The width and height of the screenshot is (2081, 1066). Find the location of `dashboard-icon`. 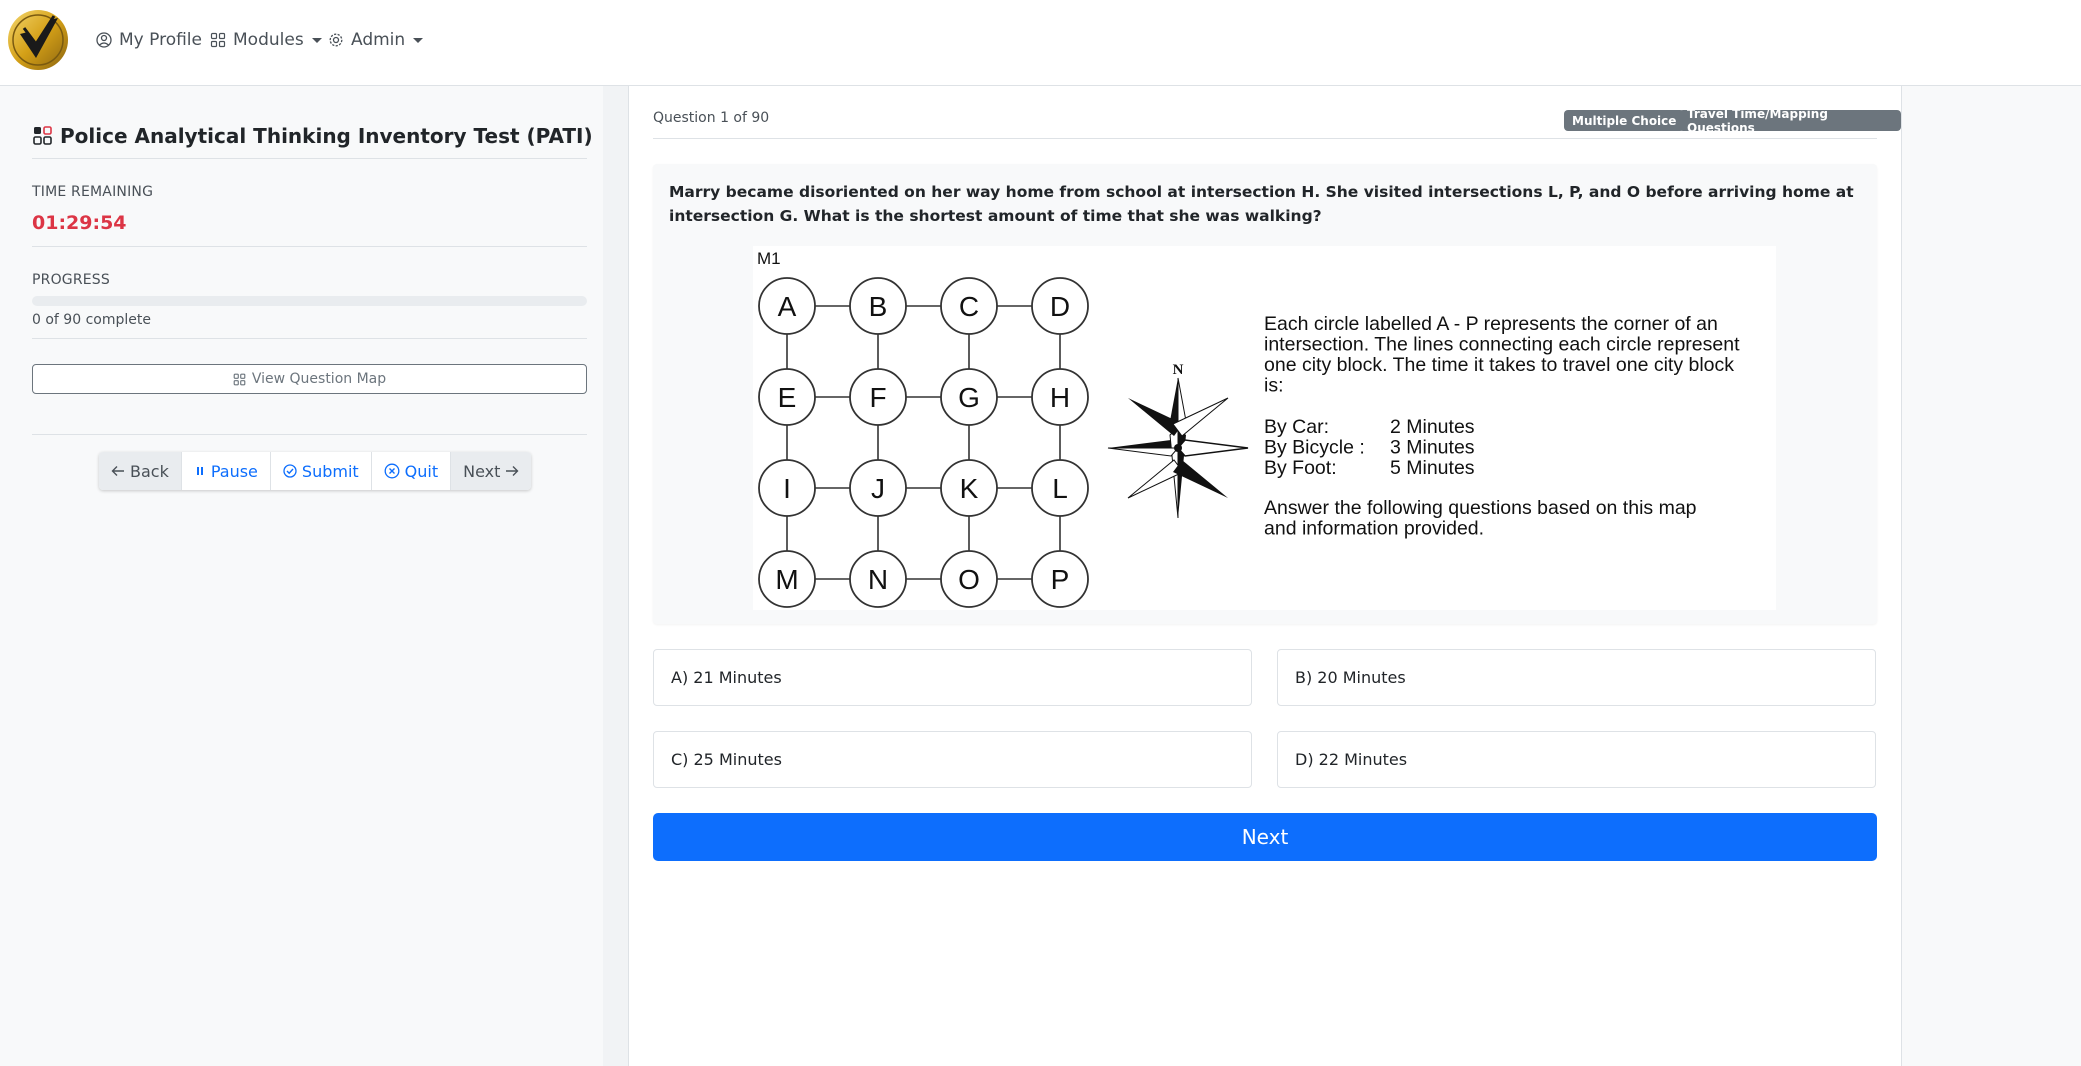

dashboard-icon is located at coordinates (42, 135).